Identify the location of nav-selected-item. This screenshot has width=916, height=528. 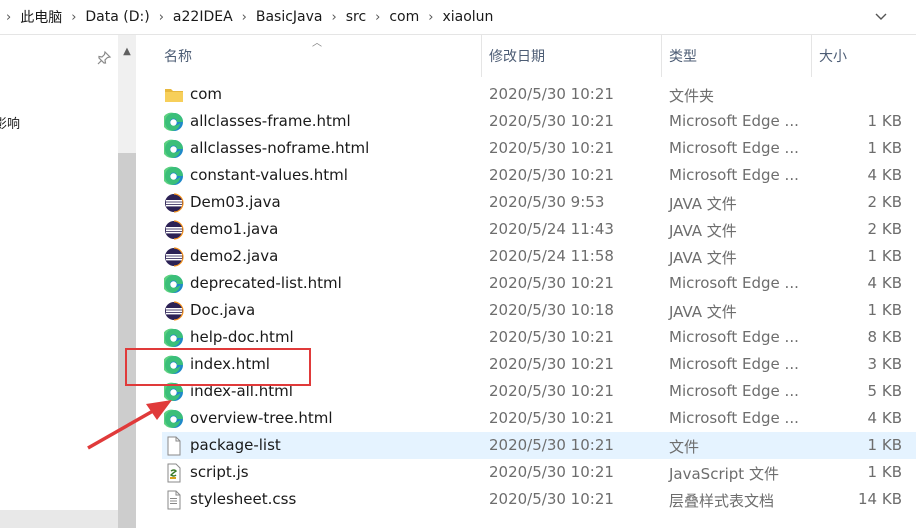
(59, 519).